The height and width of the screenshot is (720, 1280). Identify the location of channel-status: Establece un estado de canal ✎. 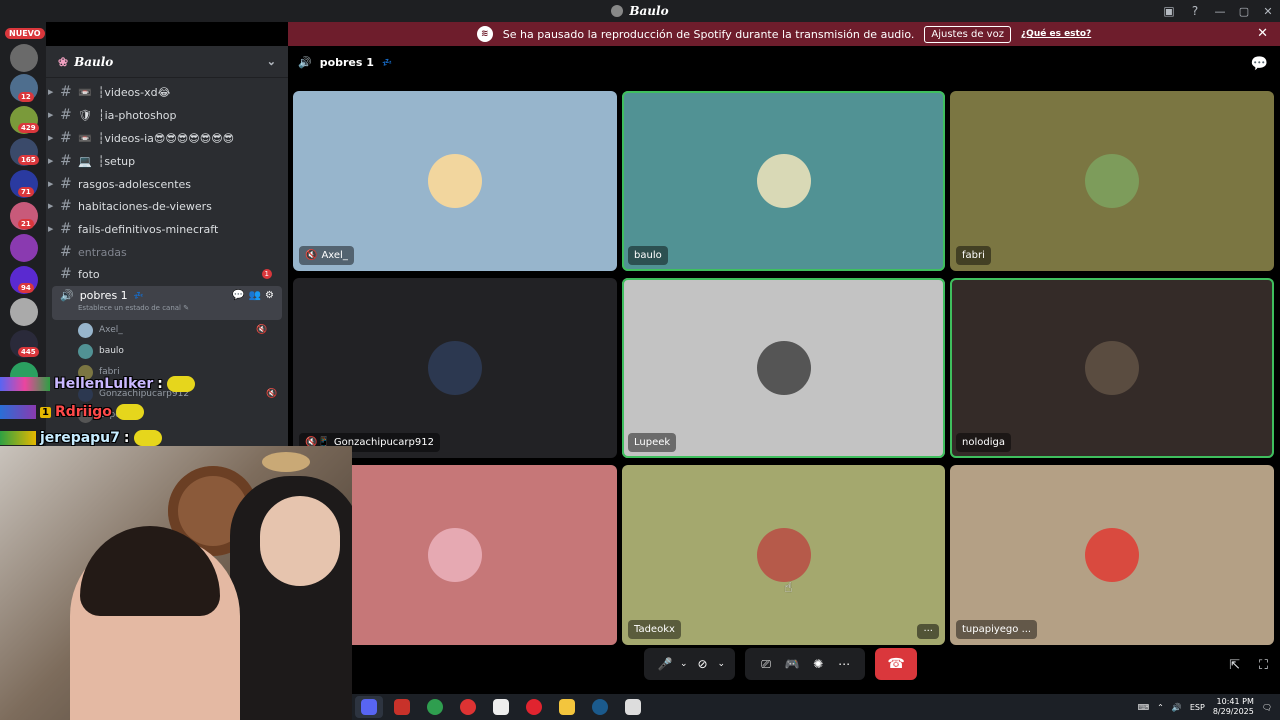
(176, 308).